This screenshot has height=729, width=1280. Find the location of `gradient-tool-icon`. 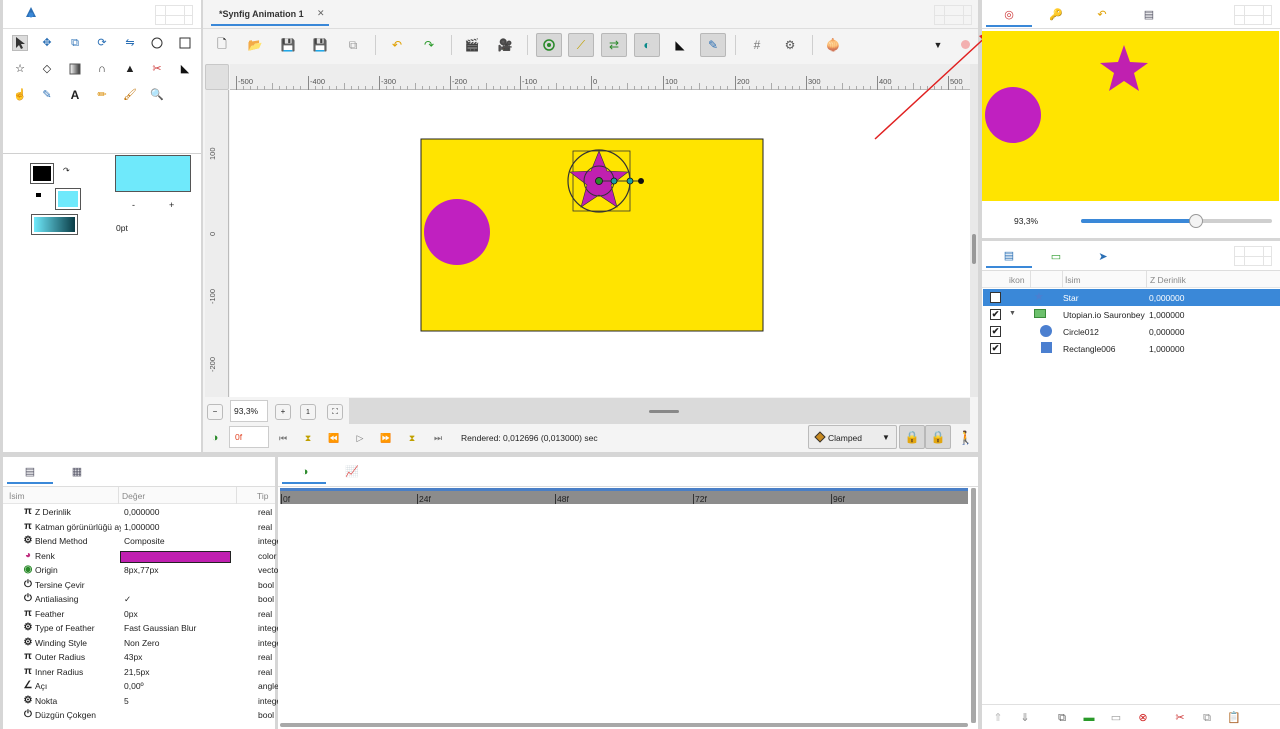

gradient-tool-icon is located at coordinates (75, 69).